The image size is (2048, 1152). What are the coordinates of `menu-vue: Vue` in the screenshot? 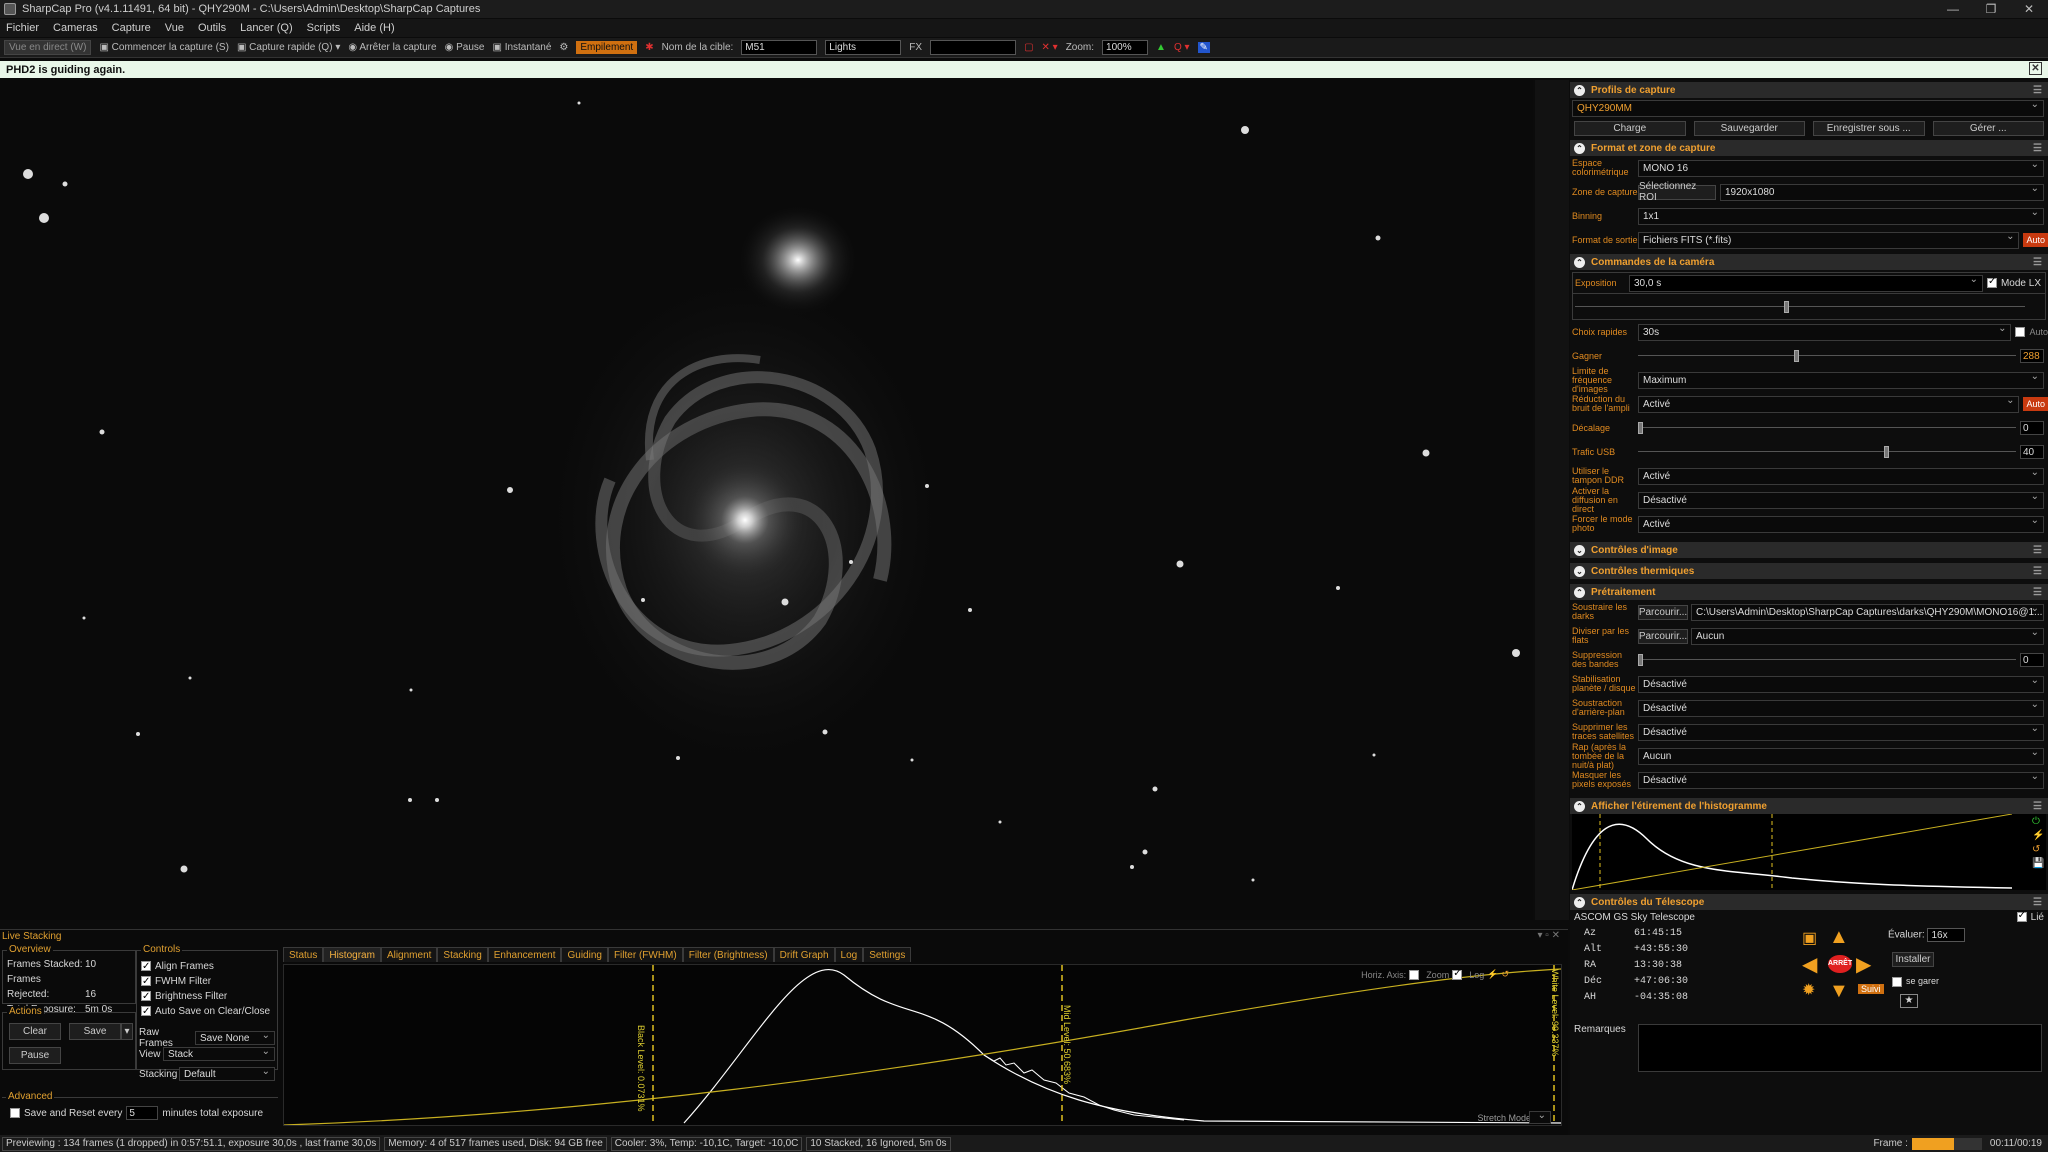 It's located at (174, 28).